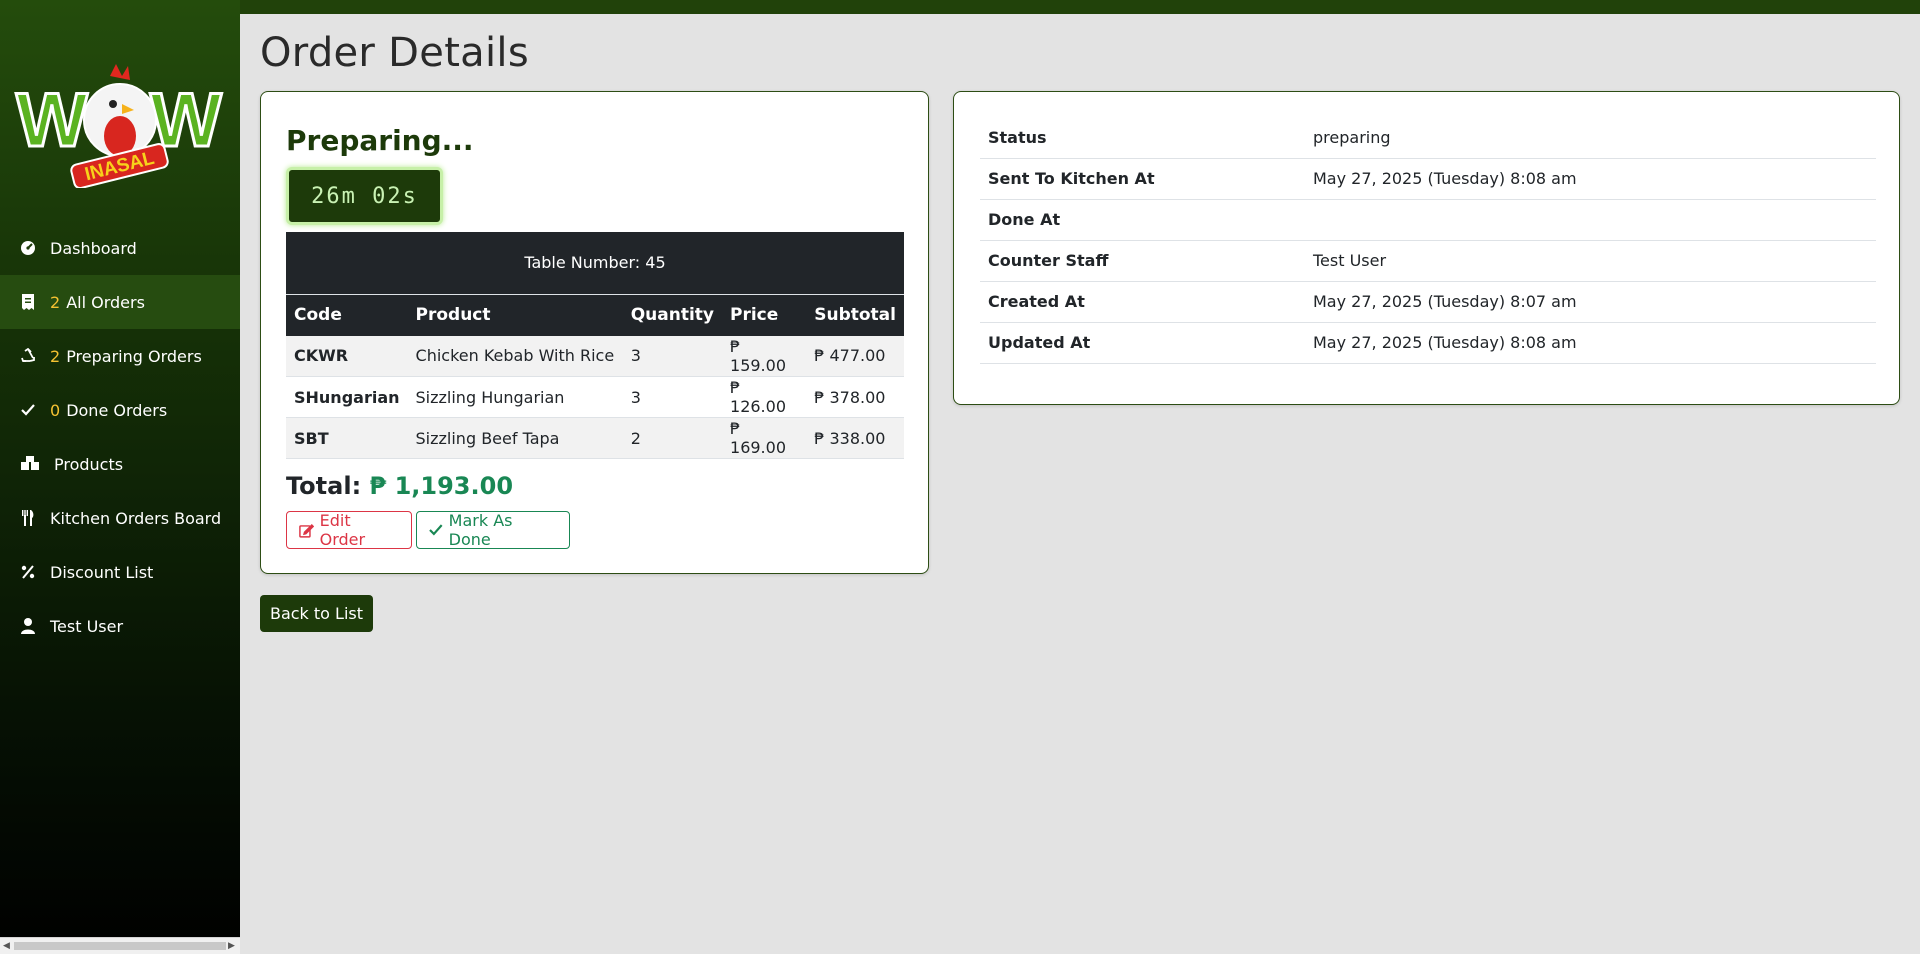  Describe the element at coordinates (855, 356) in the screenshot. I see `cell-subtotal: ₱ 477.00` at that location.